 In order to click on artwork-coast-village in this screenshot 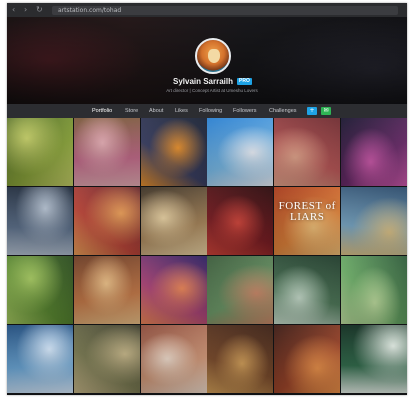, I will do `click(374, 221)`.